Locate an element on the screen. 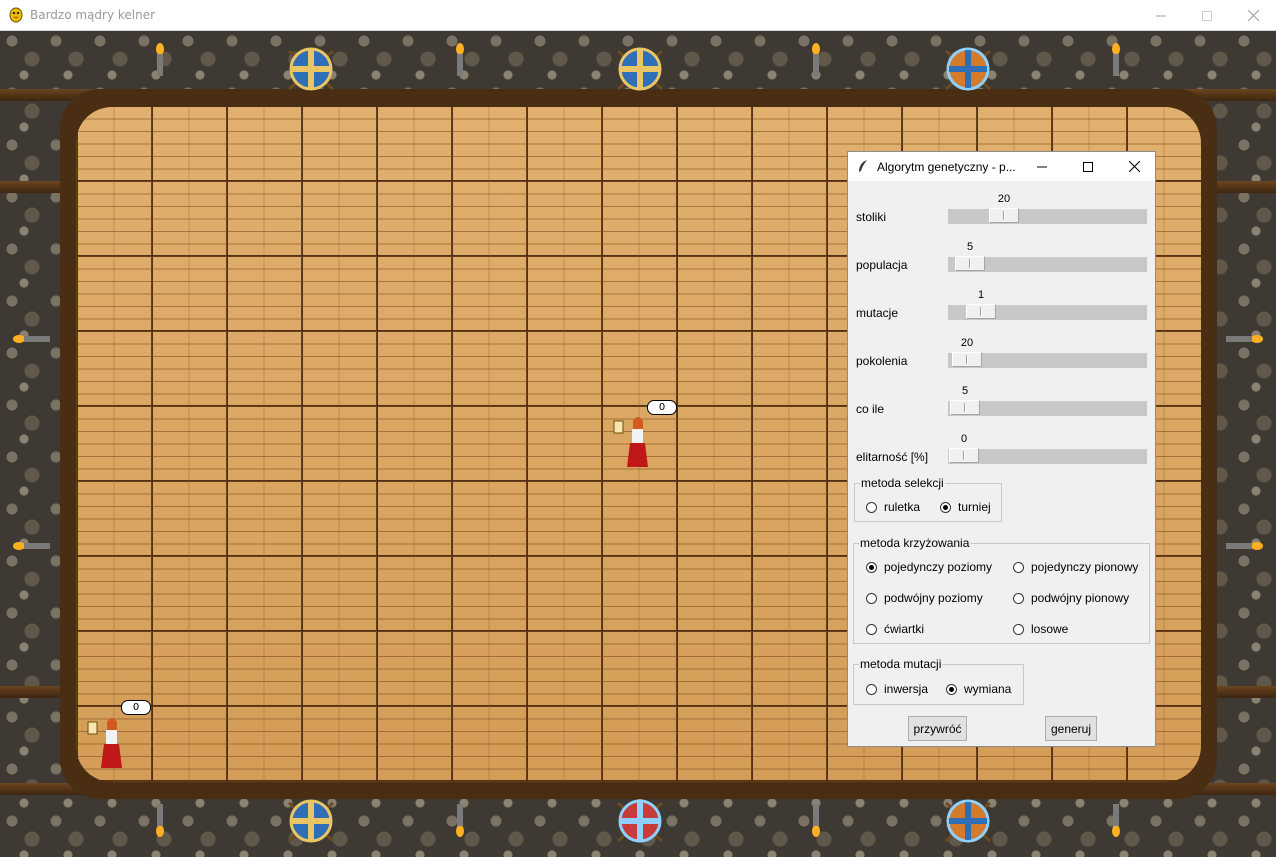  slider-label: mutacje is located at coordinates (877, 313).